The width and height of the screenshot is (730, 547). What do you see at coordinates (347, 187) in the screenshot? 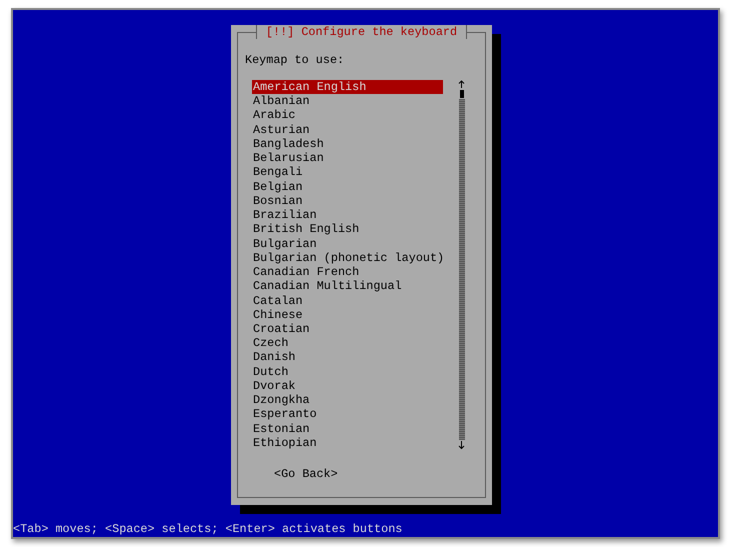
I see `keymap-option: Belgian` at bounding box center [347, 187].